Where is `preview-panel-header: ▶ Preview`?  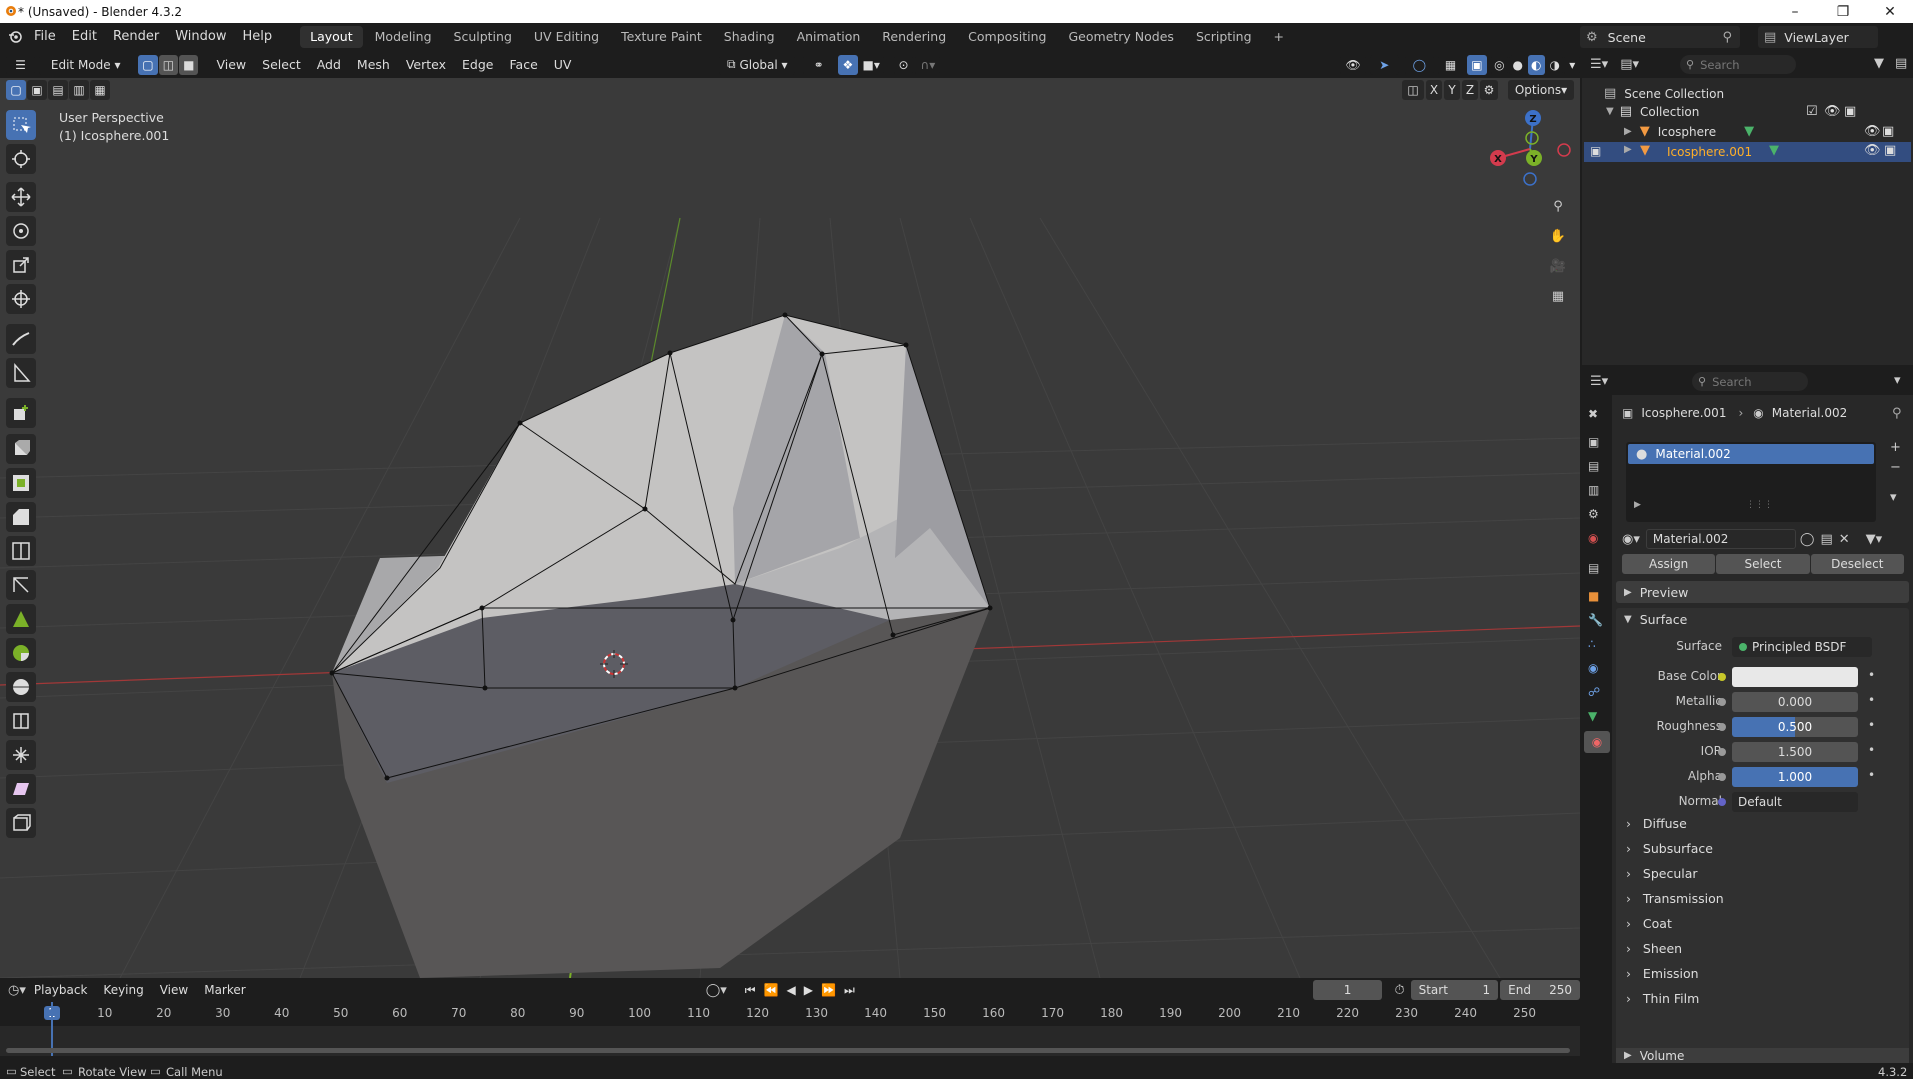
preview-panel-header: ▶ Preview is located at coordinates (1762, 592).